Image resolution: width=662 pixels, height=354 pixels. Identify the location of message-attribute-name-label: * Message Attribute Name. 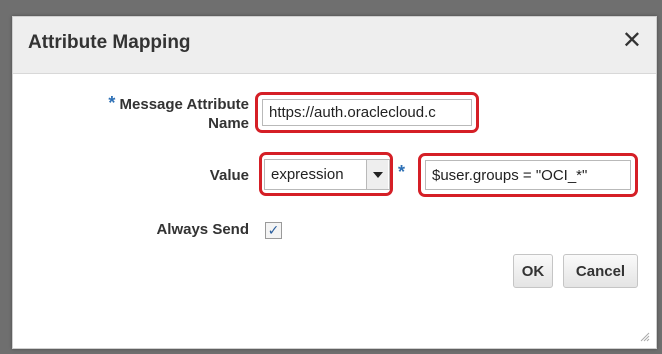
(164, 113).